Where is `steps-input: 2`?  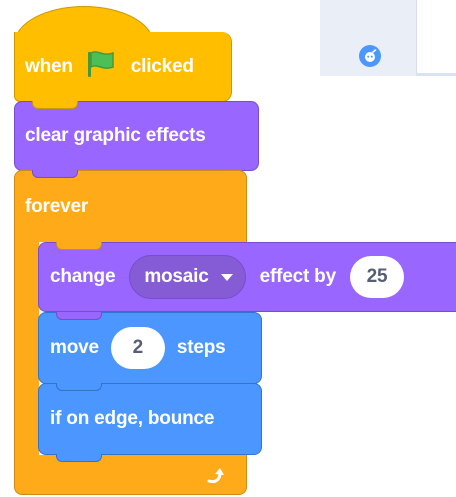
steps-input: 2 is located at coordinates (137, 348).